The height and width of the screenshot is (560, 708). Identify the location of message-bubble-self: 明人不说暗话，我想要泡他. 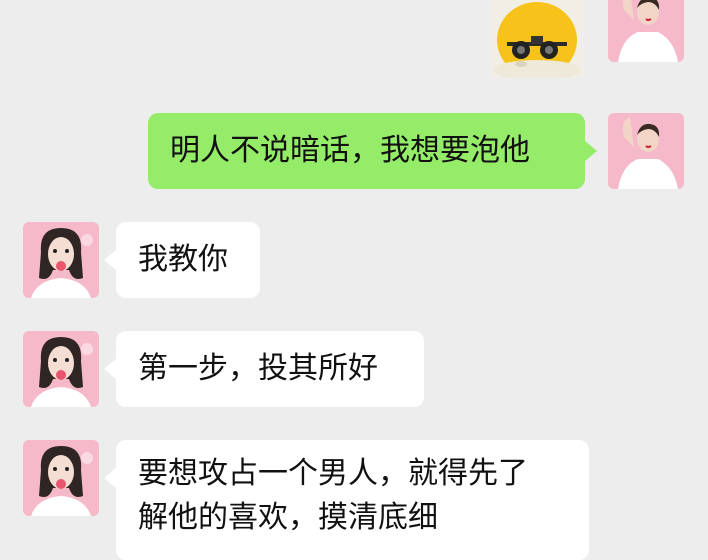
(366, 151).